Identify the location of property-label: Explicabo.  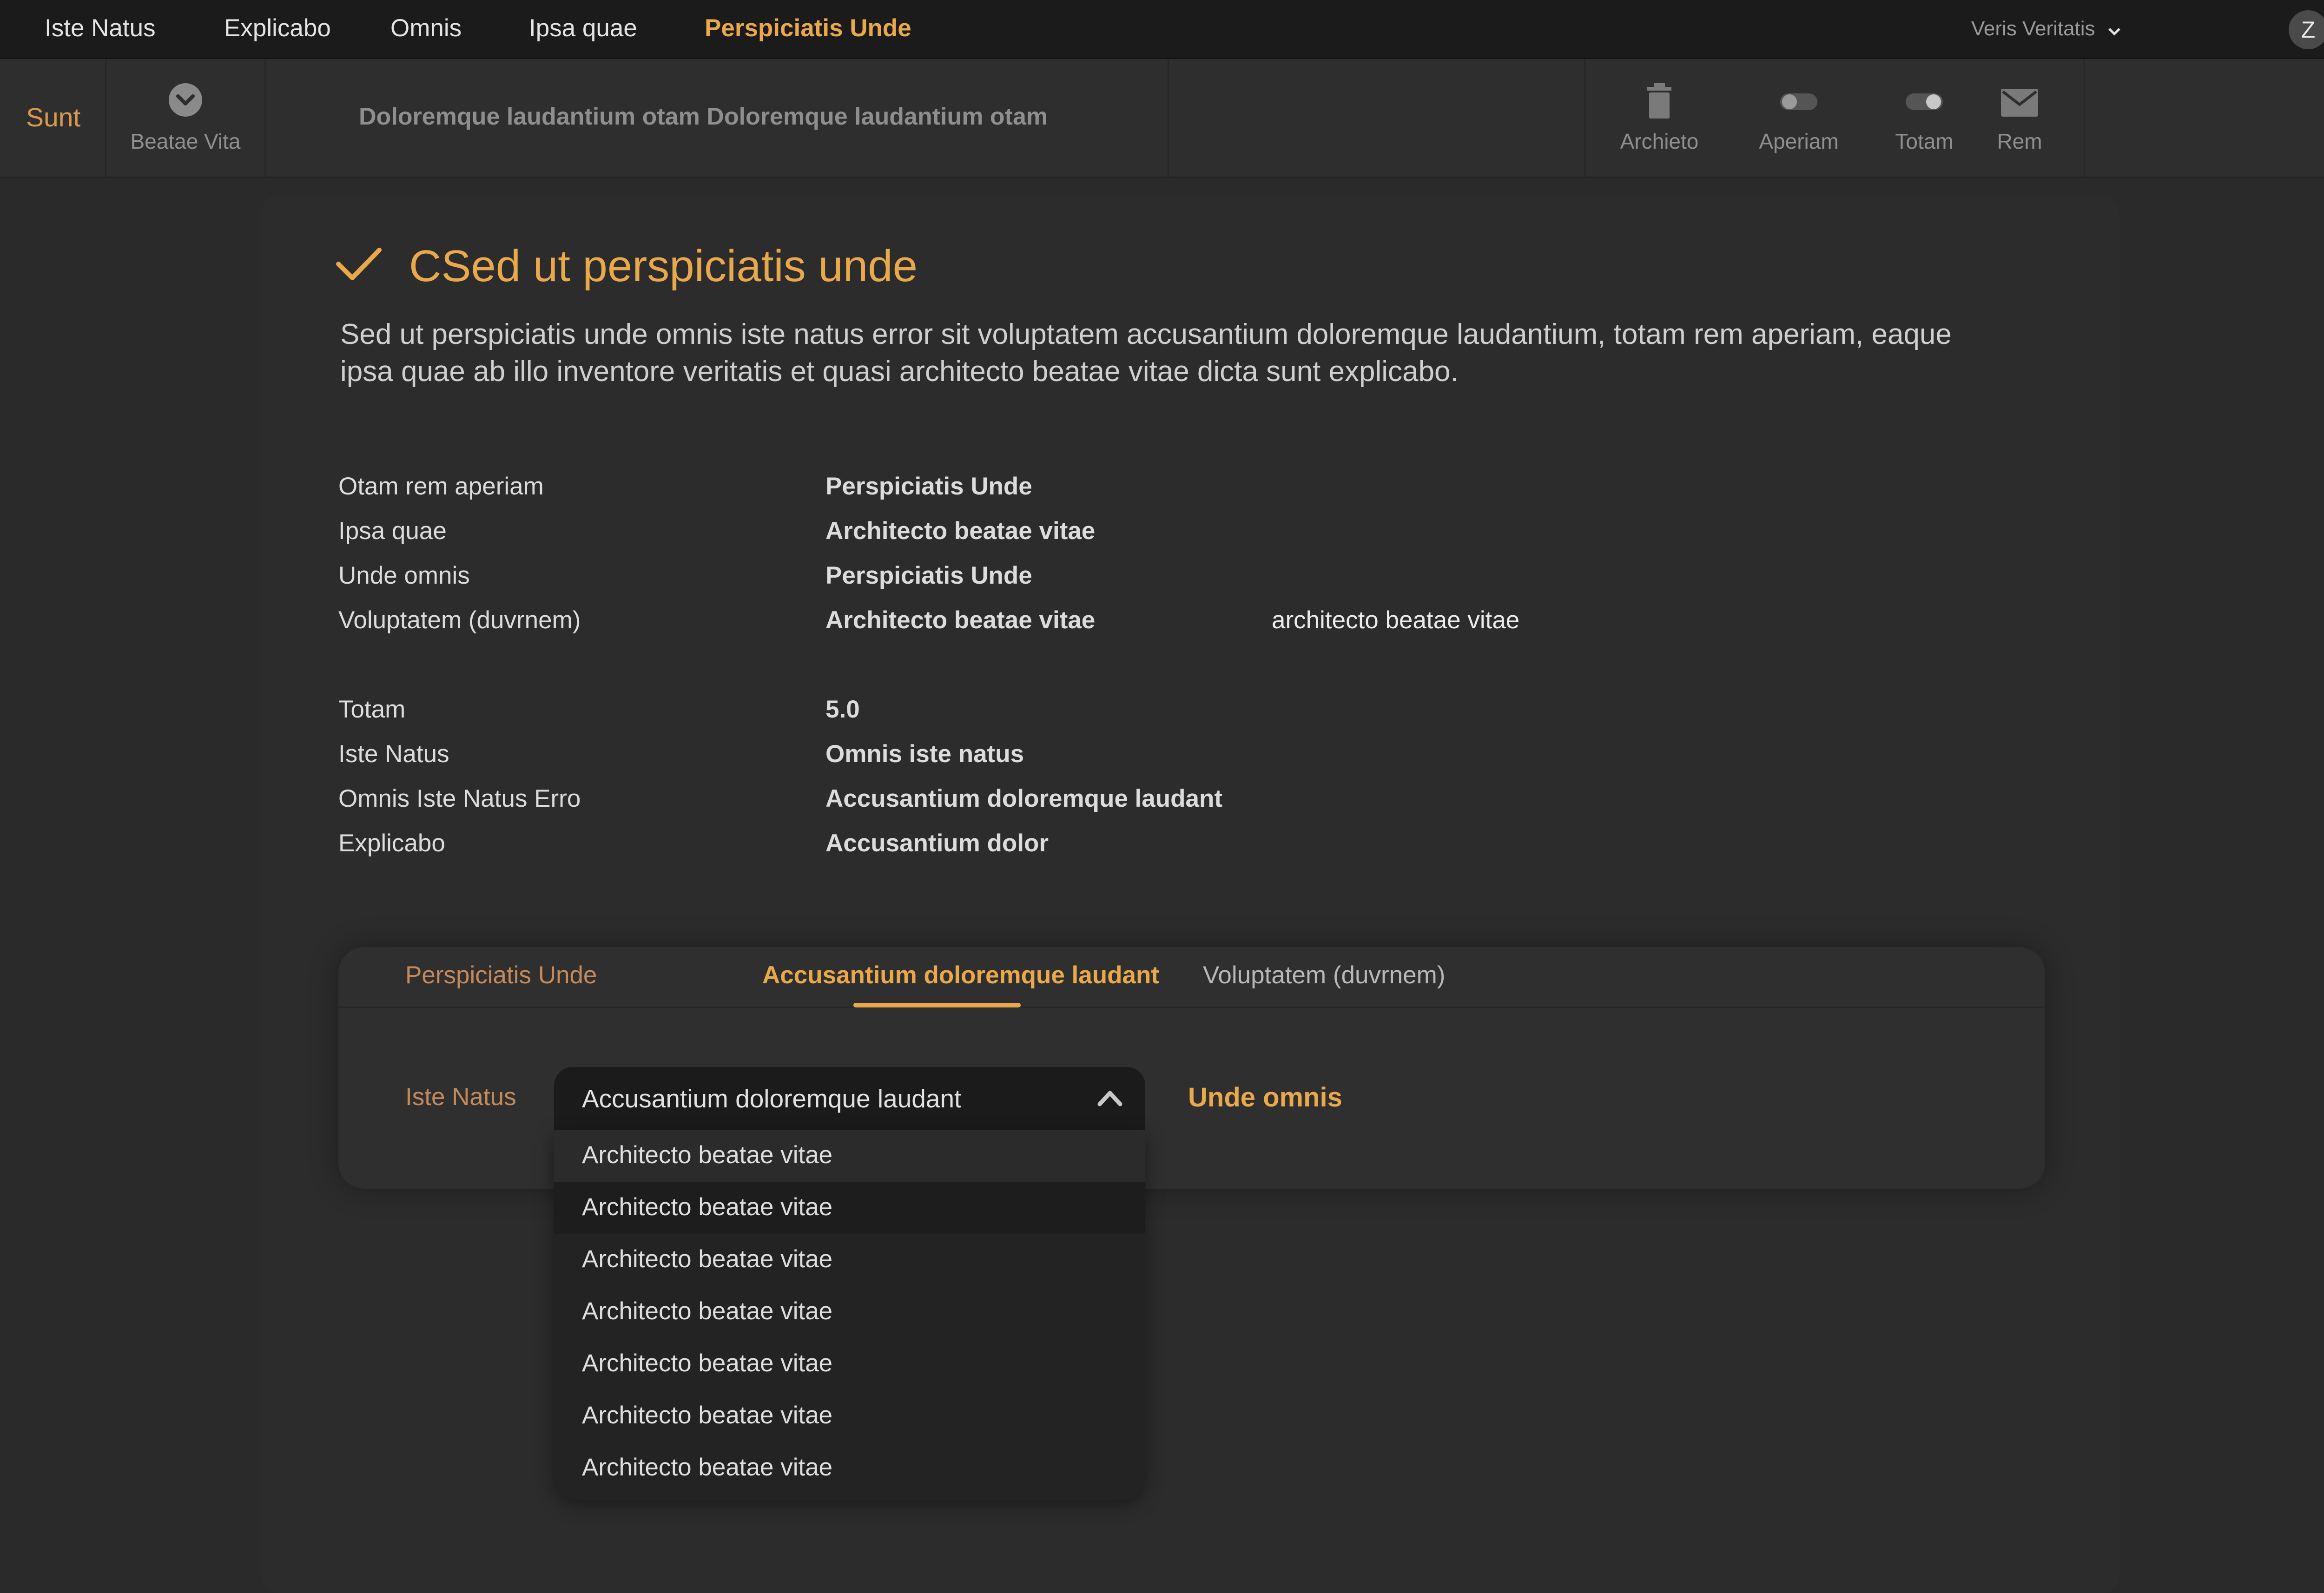
(391, 843).